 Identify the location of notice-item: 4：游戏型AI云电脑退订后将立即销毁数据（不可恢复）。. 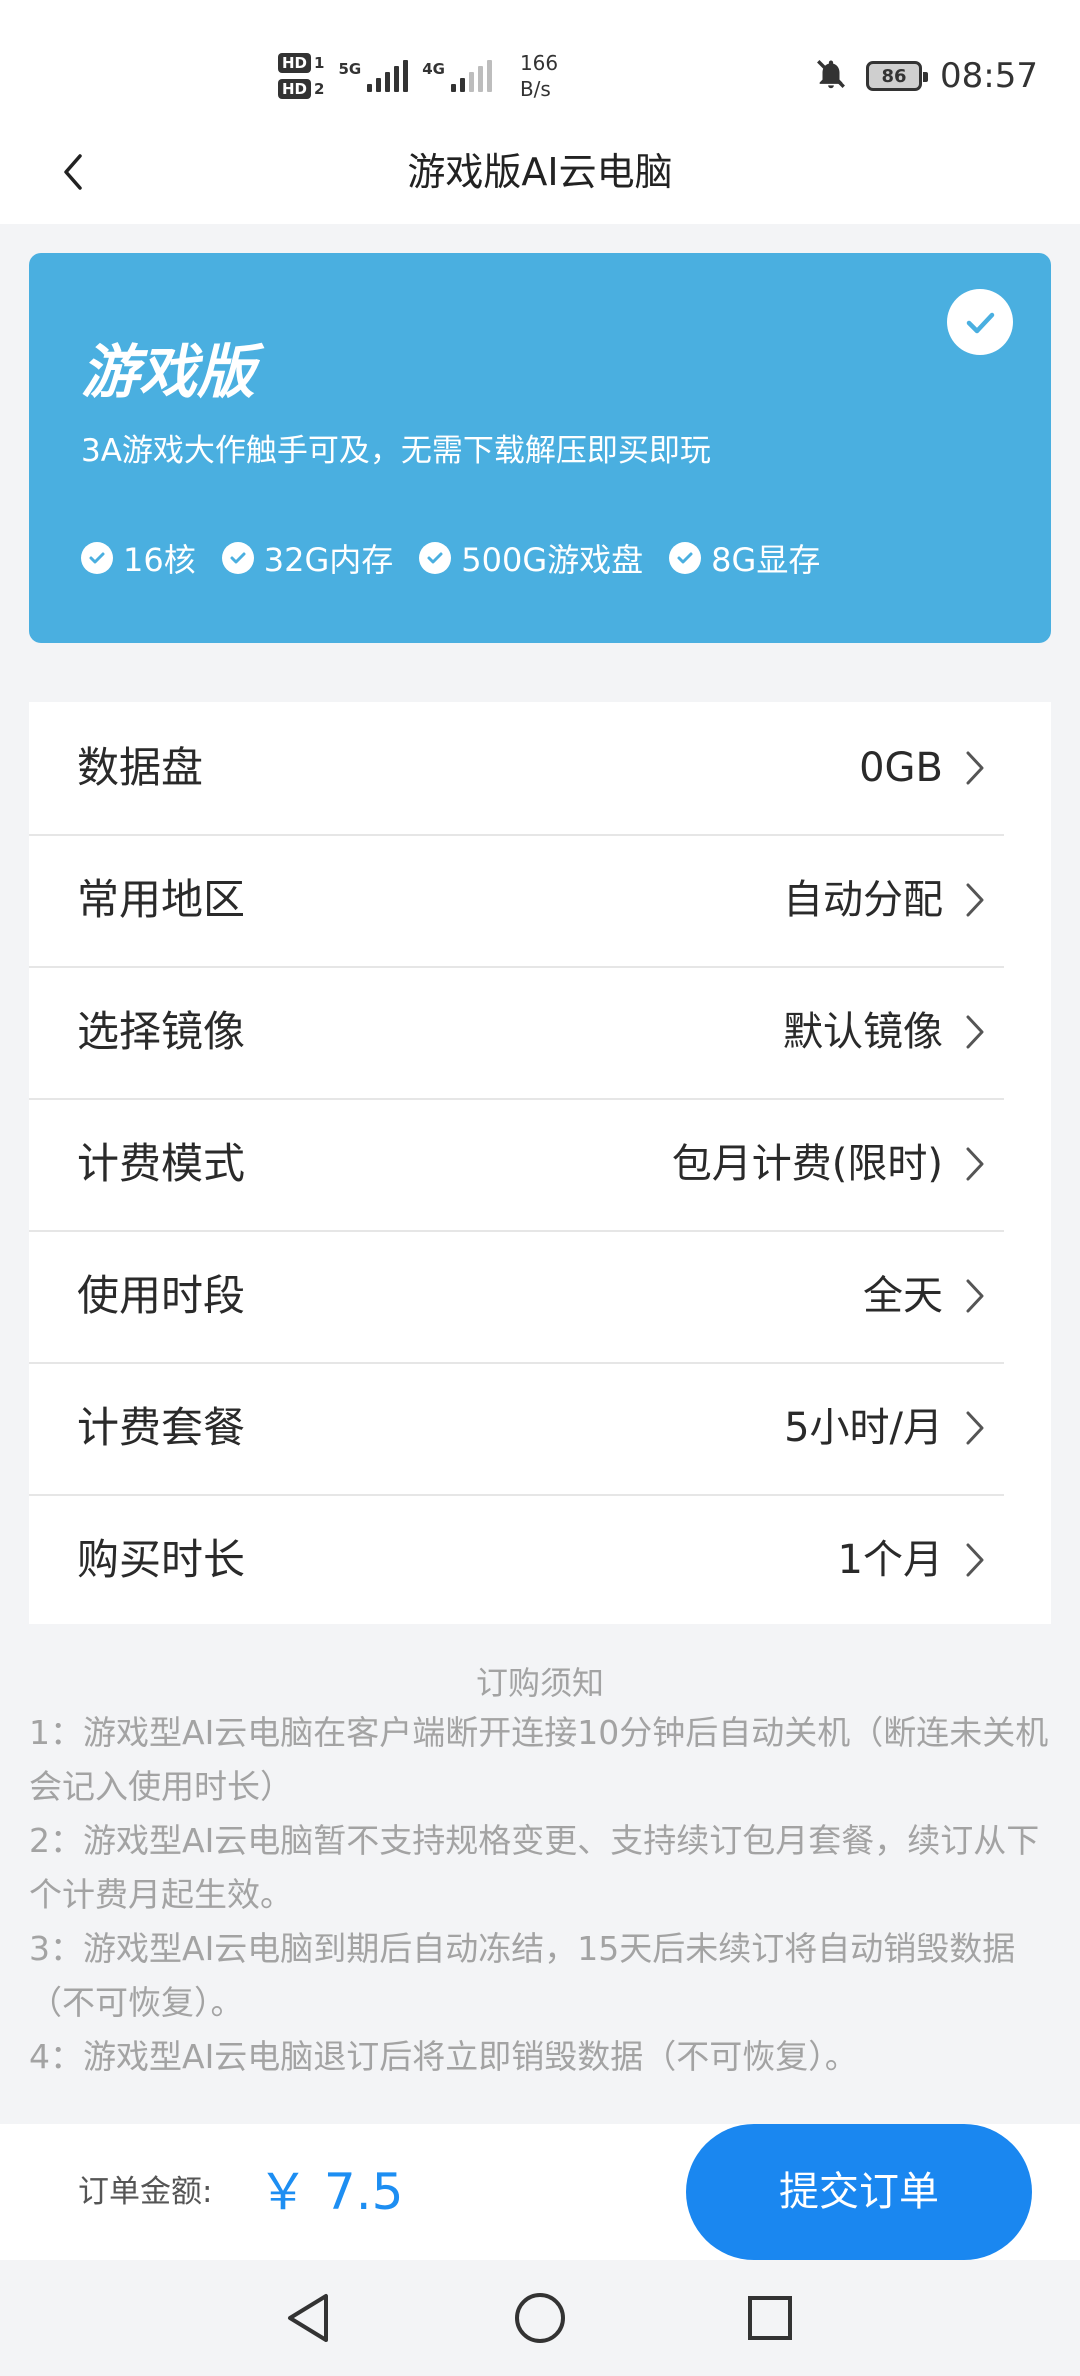
(443, 2056).